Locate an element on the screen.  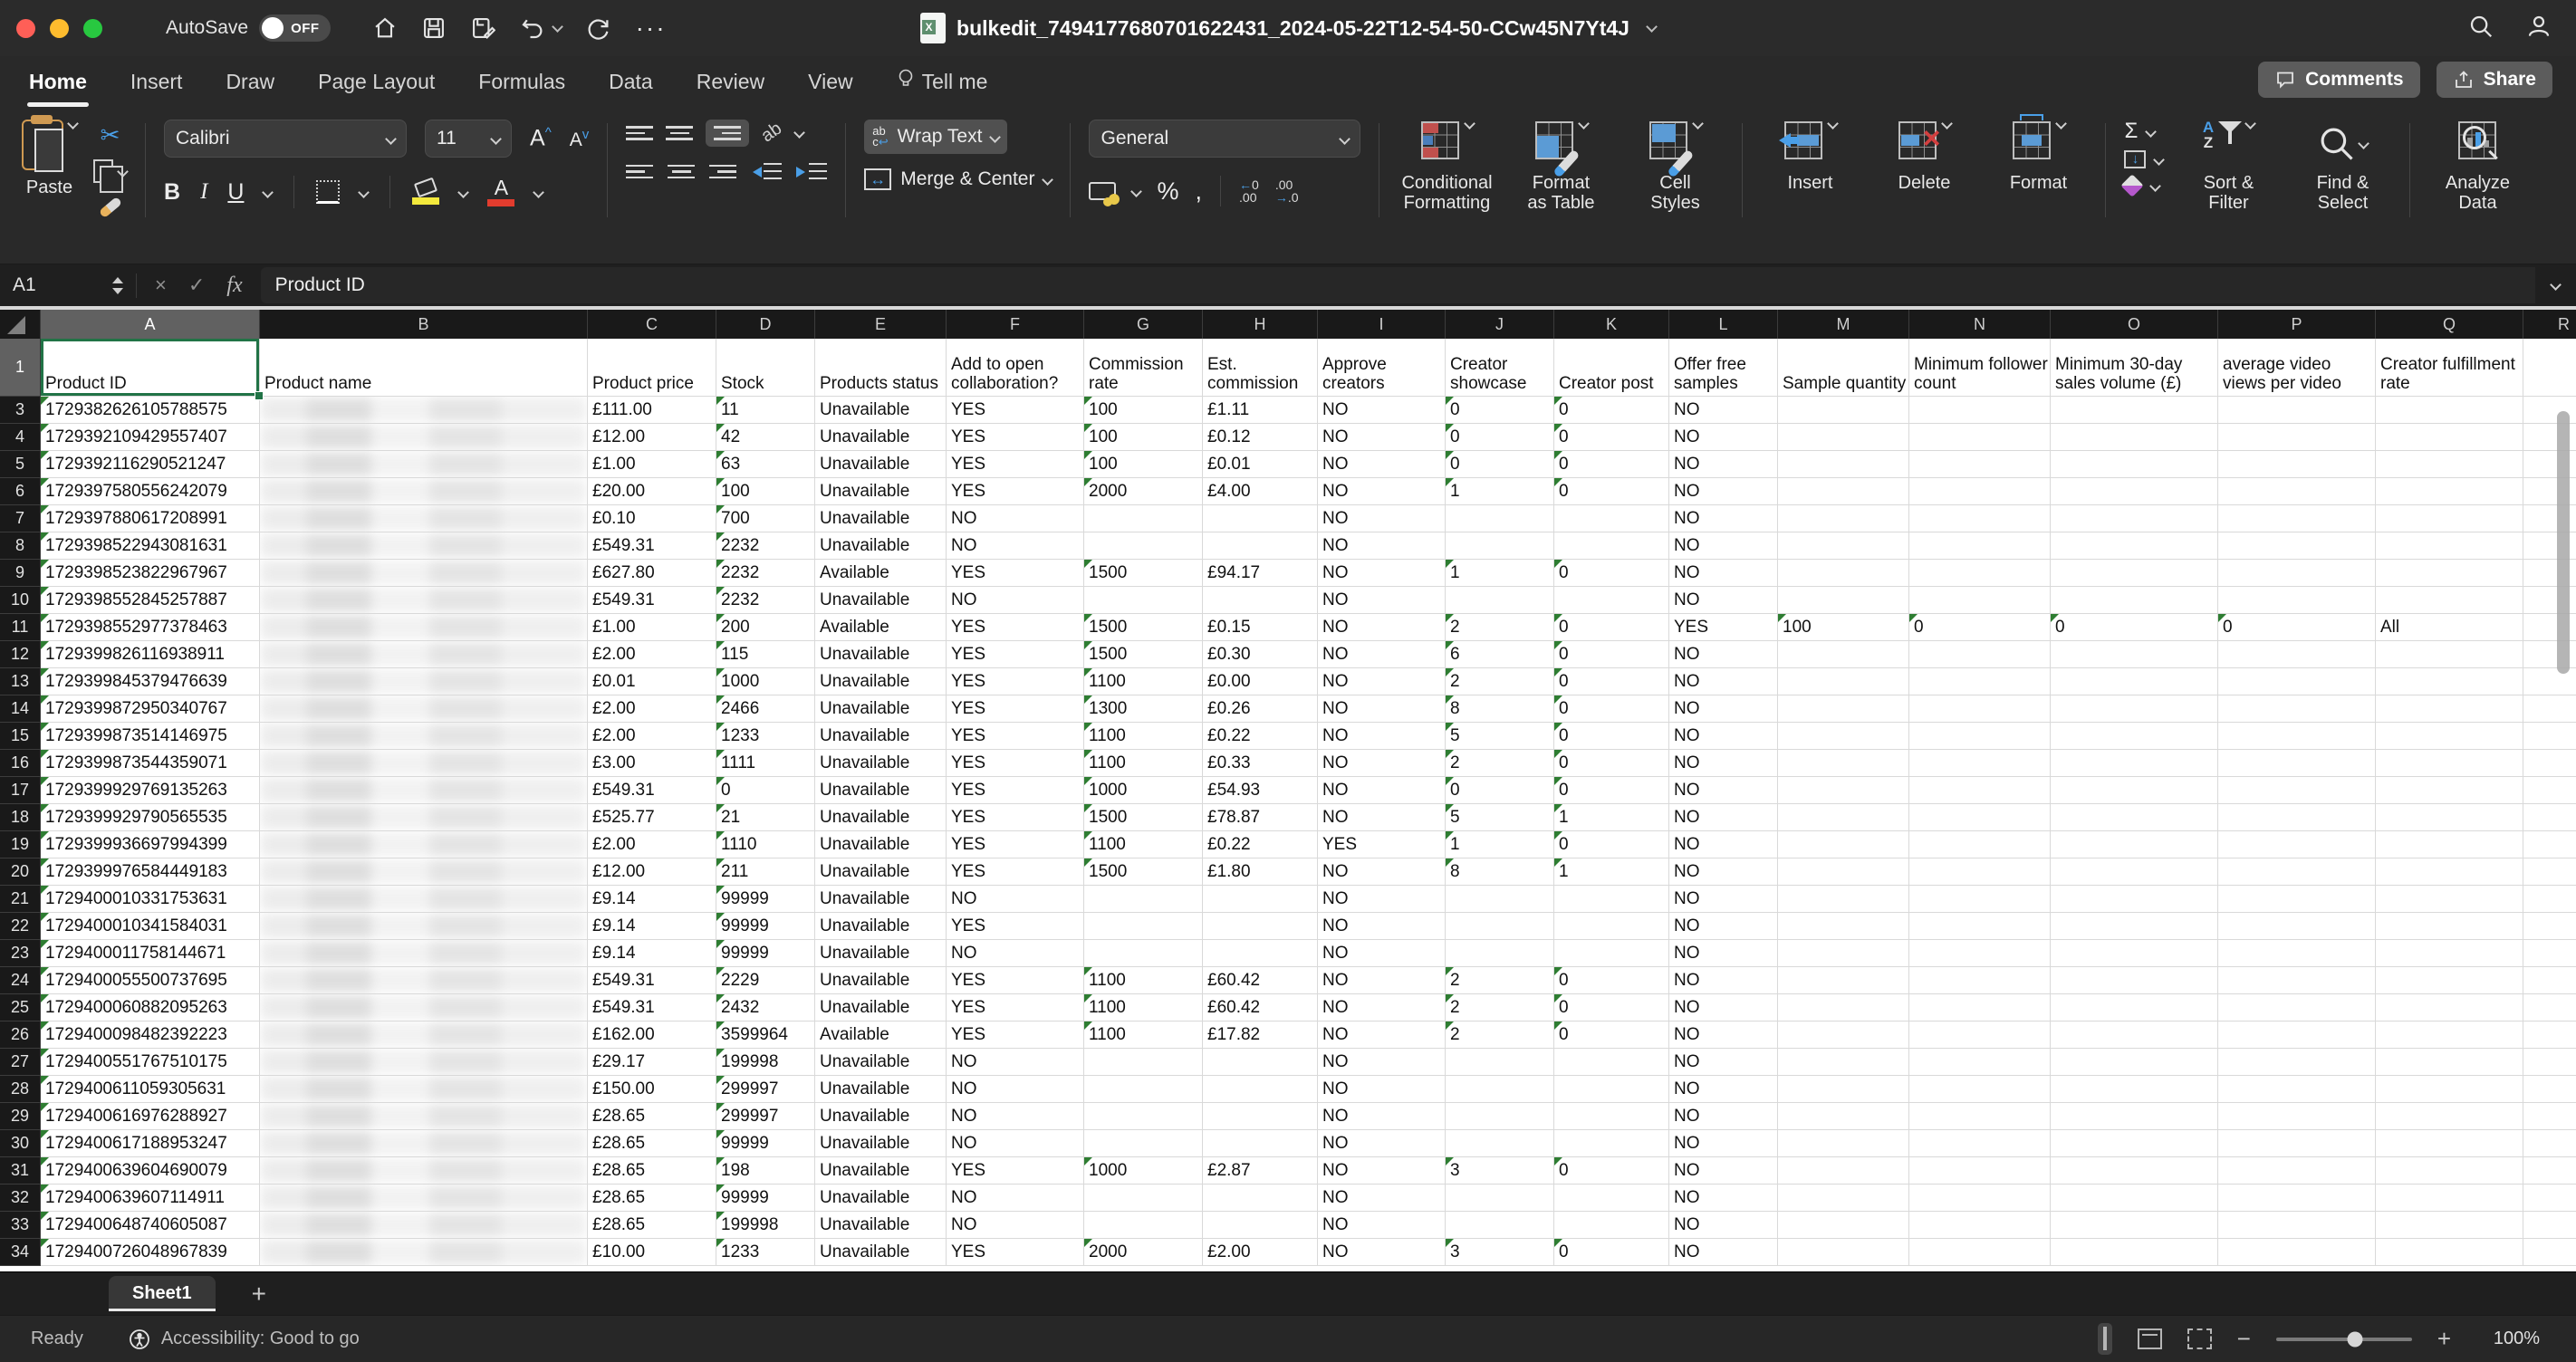
cell-P21 is located at coordinates (2297, 899).